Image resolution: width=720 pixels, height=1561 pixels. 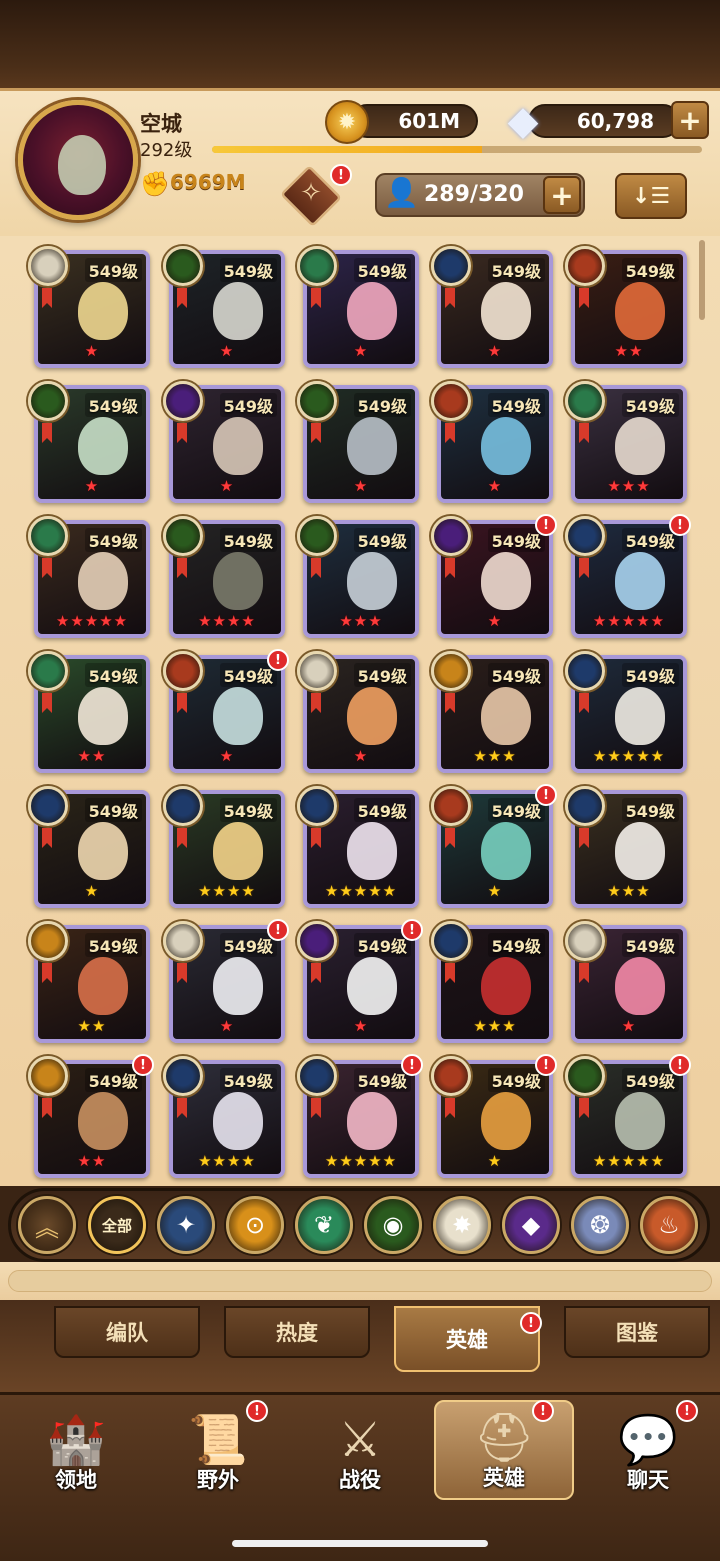 I want to click on gold-coin-icon: ✹, so click(x=347, y=122).